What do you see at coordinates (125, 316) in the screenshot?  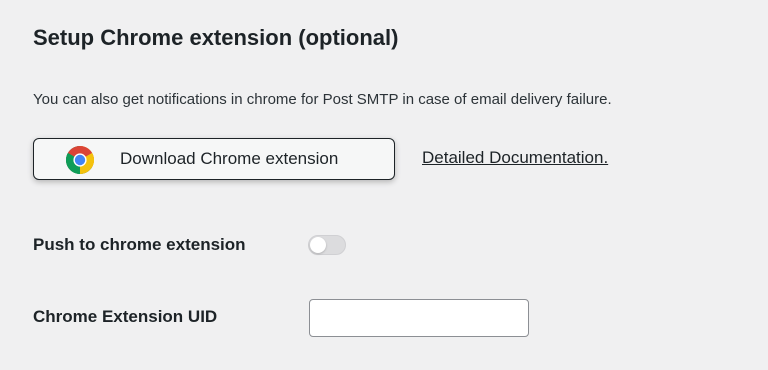 I see `chrome-extension-uid-label: Chrome Extension UID` at bounding box center [125, 316].